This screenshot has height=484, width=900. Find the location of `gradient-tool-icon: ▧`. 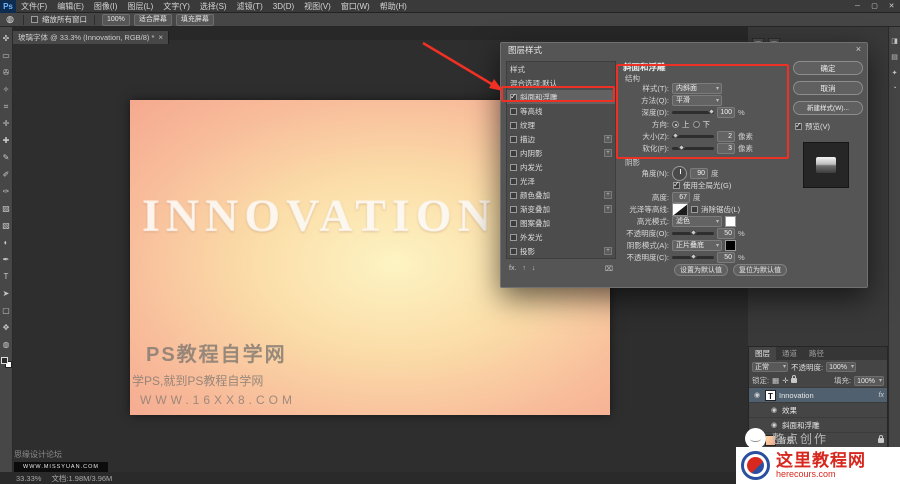

gradient-tool-icon: ▧ is located at coordinates (6, 225).